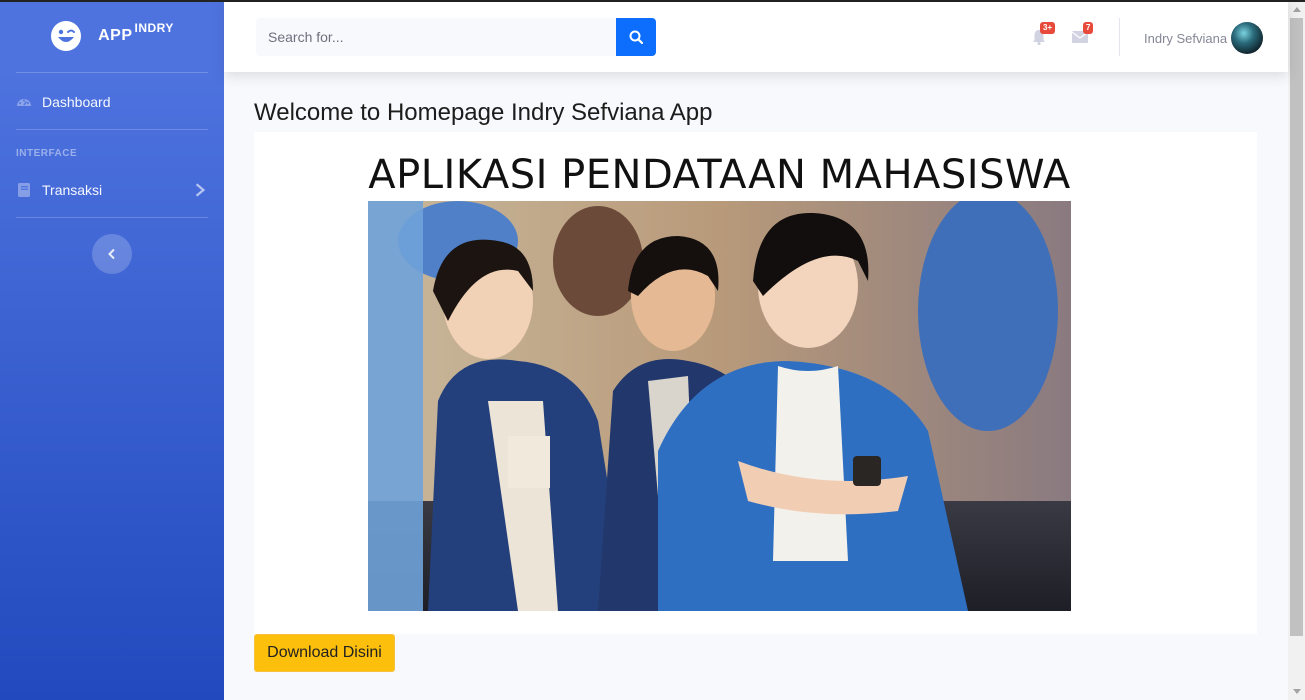 The height and width of the screenshot is (700, 1305). I want to click on tachometer-icon, so click(24, 102).